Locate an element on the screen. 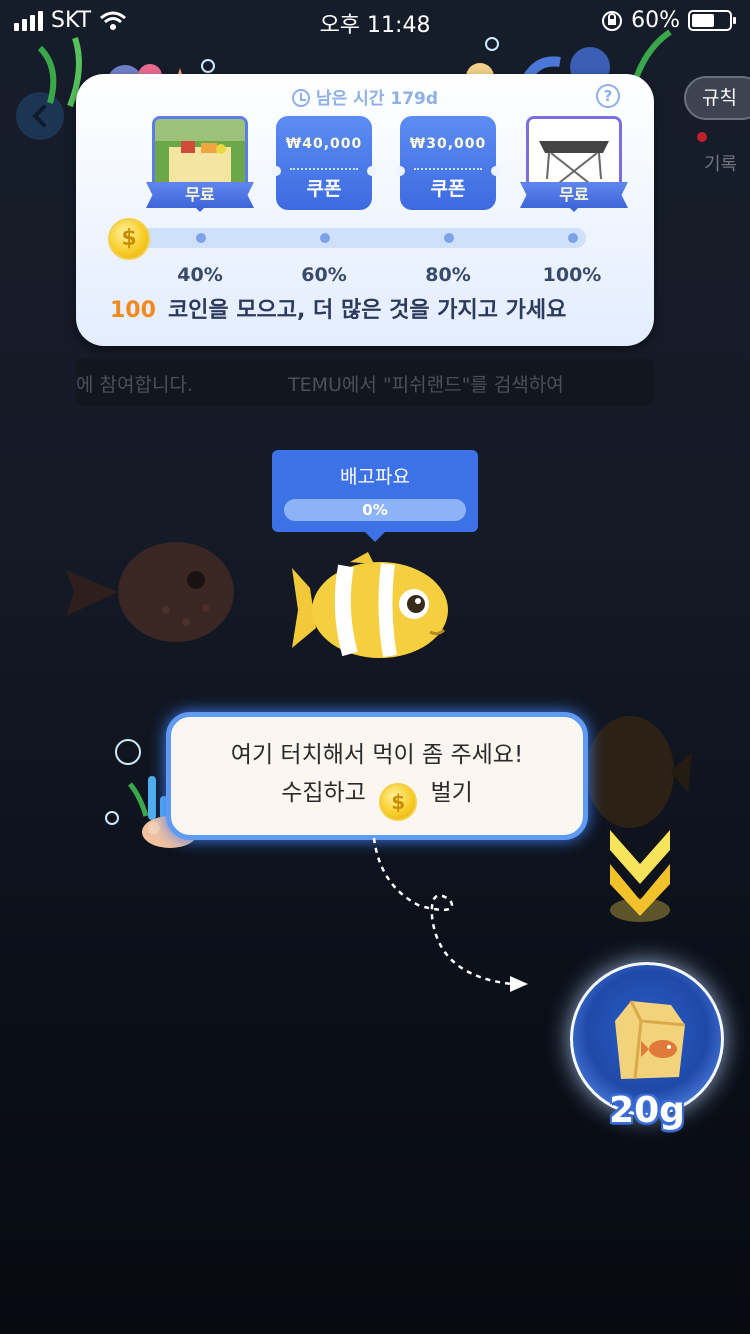 The width and height of the screenshot is (750, 1334). feed-amount: 20g is located at coordinates (647, 1110).